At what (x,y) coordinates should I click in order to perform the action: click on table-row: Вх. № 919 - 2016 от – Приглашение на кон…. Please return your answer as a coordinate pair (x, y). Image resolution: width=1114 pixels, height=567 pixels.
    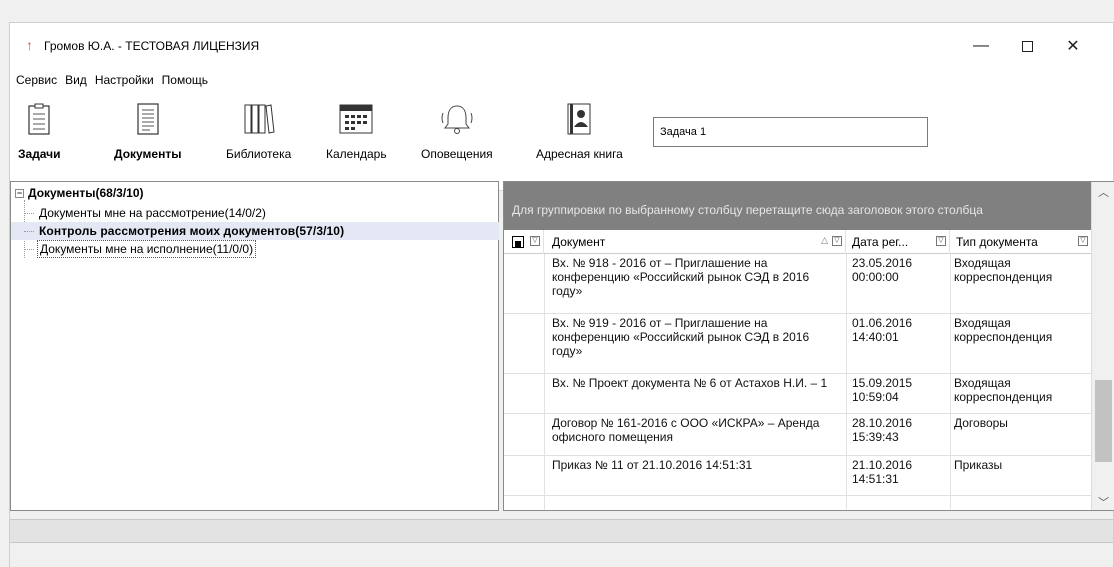
    Looking at the image, I should click on (797, 344).